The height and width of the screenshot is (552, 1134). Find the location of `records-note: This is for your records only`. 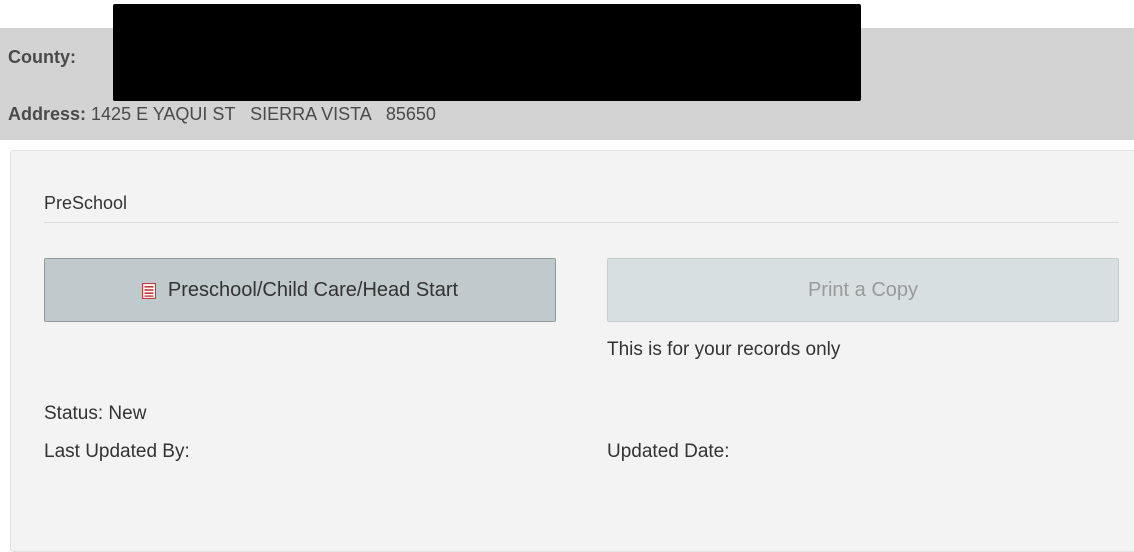

records-note: This is for your records only is located at coordinates (724, 349).